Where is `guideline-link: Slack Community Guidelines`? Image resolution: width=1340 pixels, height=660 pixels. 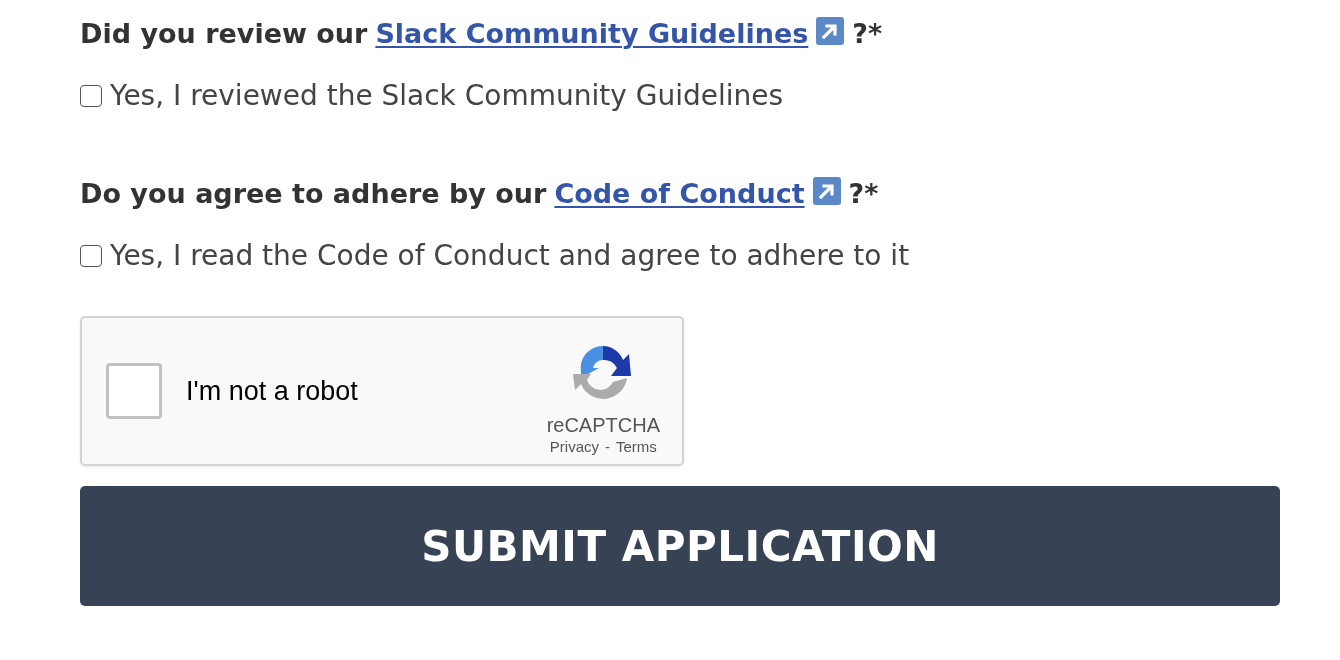
guideline-link: Slack Community Guidelines is located at coordinates (592, 34).